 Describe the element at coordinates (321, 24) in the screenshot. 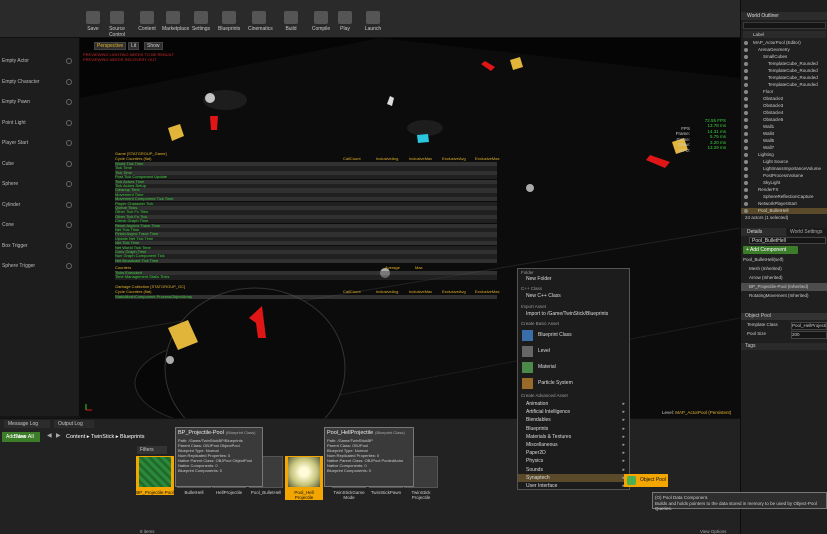

I see `compile-button: Compile` at that location.